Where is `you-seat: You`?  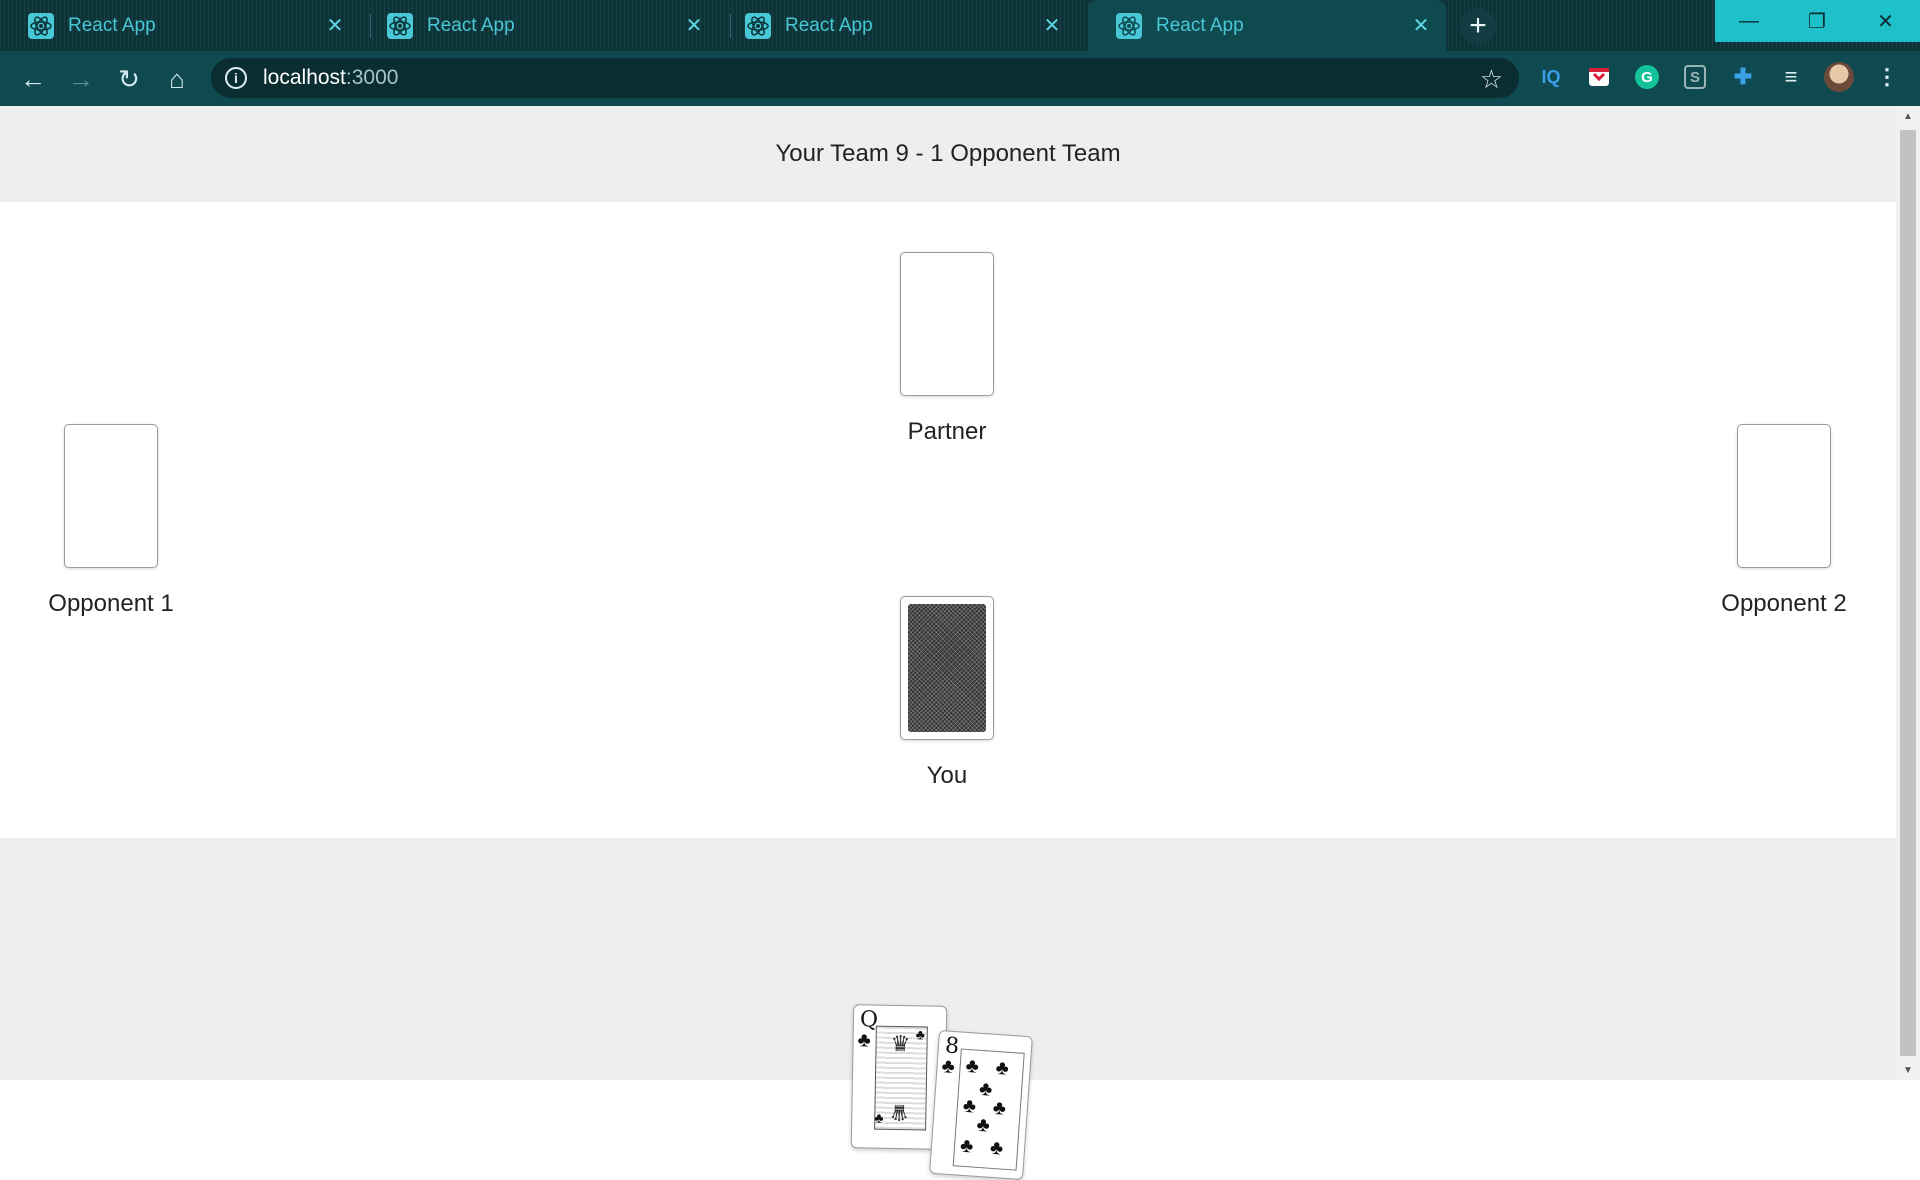 you-seat: You is located at coordinates (947, 693).